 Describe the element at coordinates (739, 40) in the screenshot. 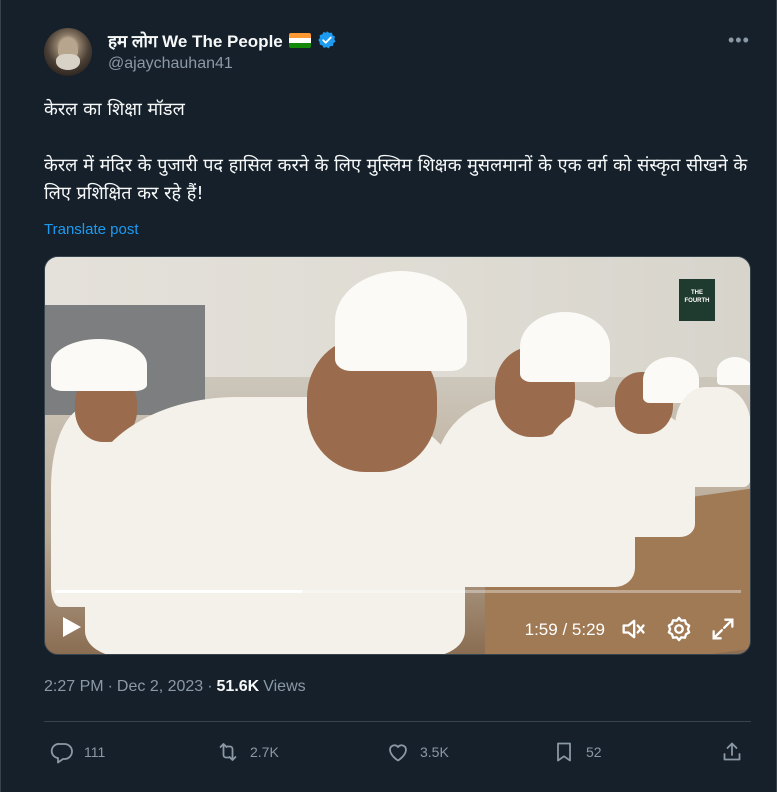

I see `more-options-icon: •••` at that location.